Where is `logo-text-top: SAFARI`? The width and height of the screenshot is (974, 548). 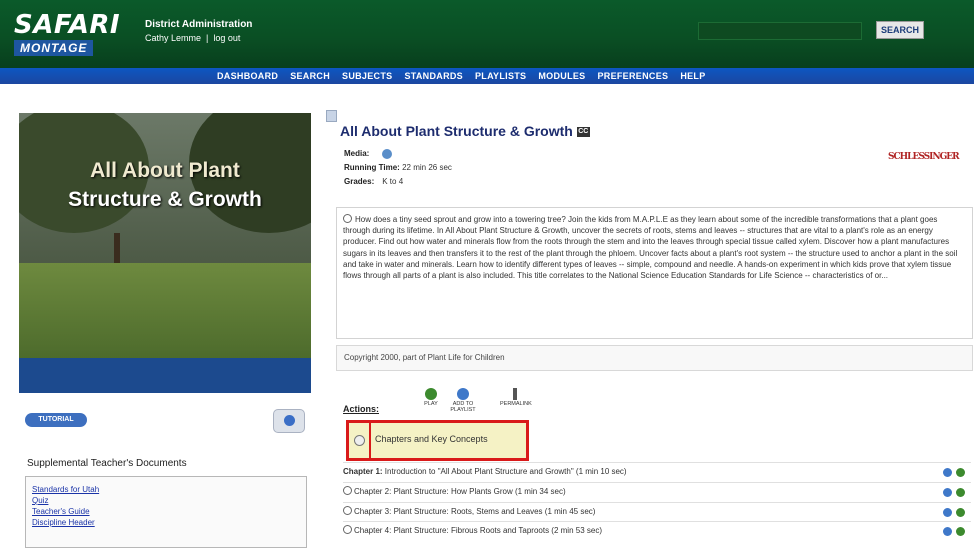 logo-text-top: SAFARI is located at coordinates (67, 25).